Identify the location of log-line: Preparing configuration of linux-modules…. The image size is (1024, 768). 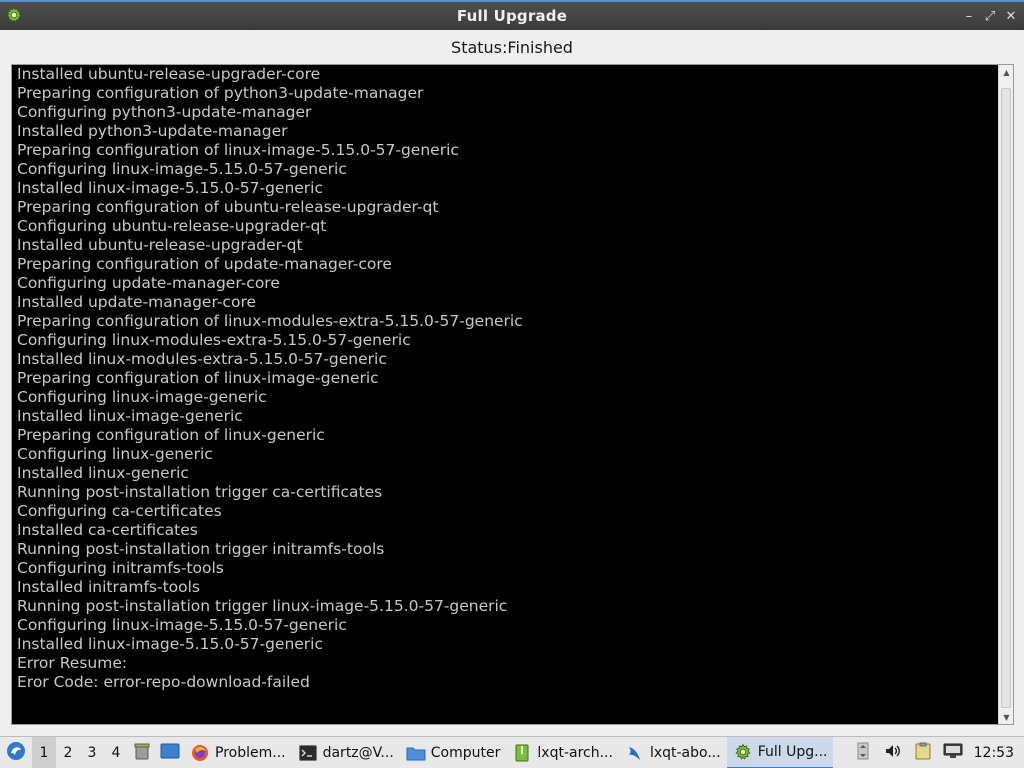
(270, 321).